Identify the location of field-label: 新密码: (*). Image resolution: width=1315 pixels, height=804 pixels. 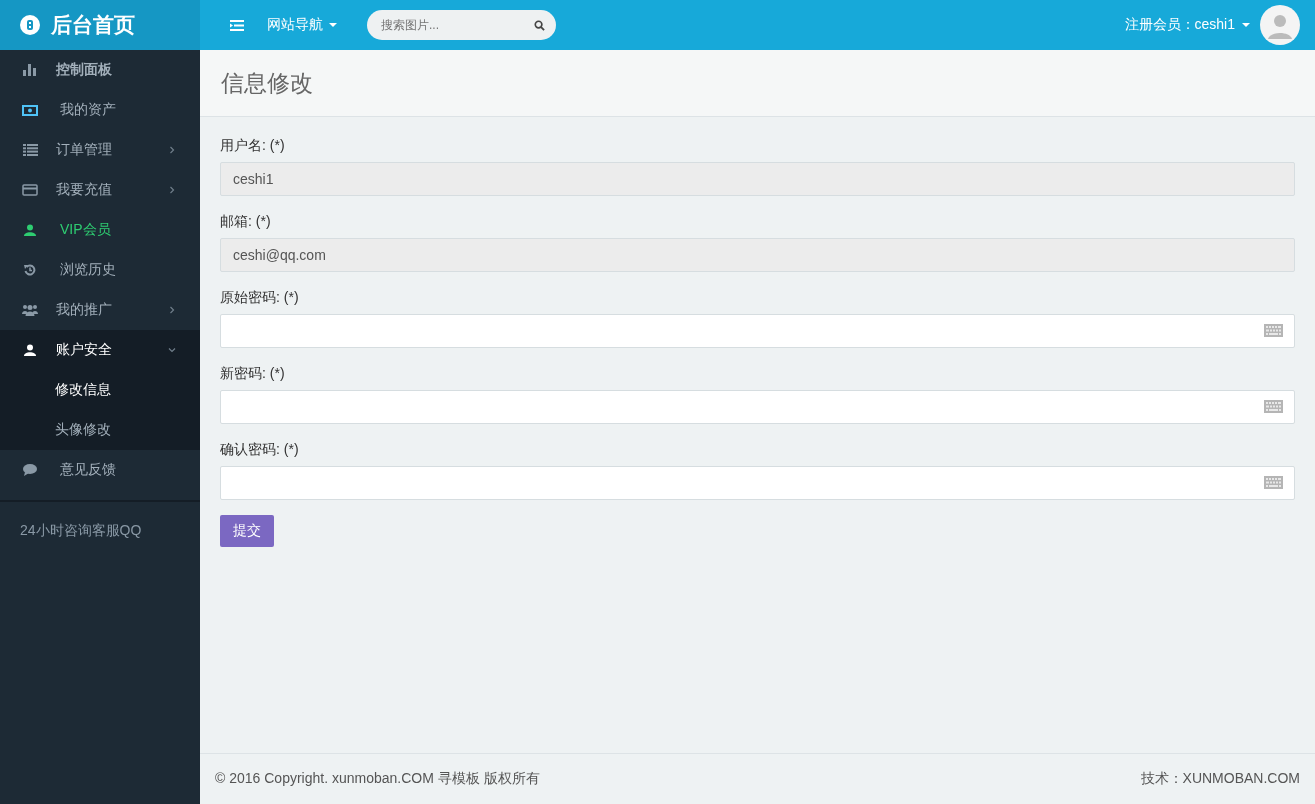
(253, 374).